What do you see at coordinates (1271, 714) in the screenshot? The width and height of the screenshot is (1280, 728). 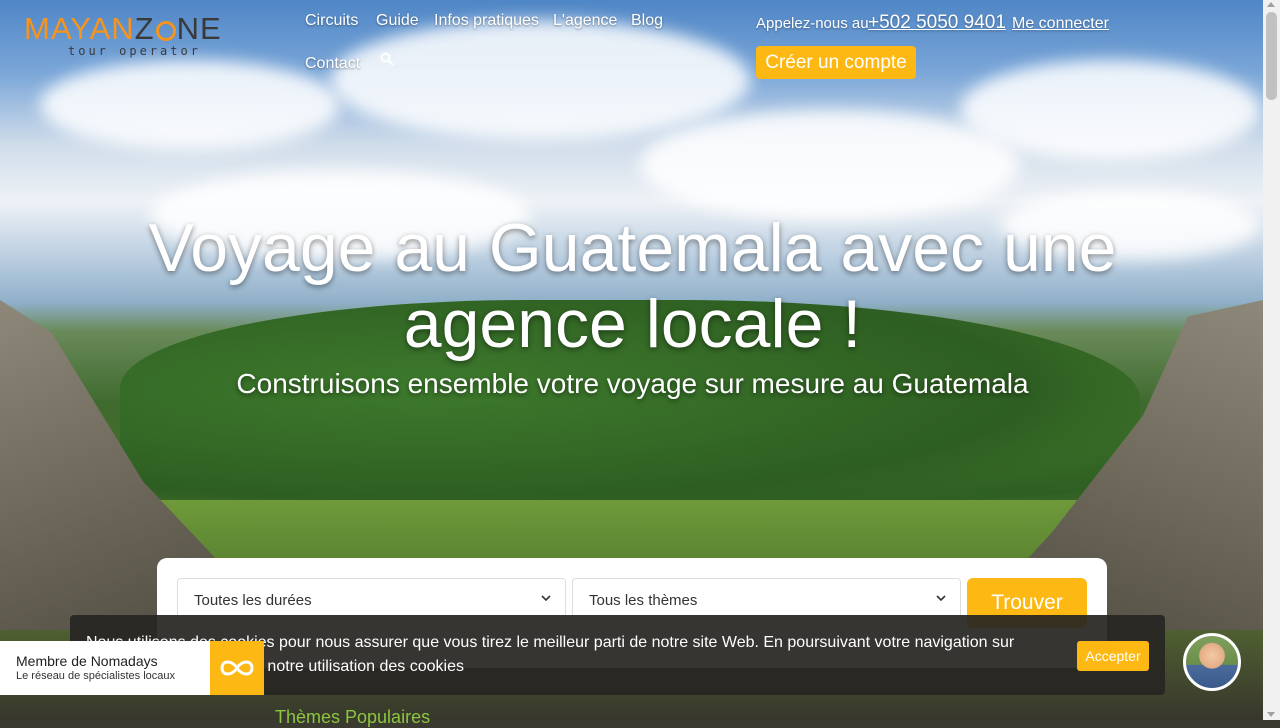 I see `scroll-down-arrow-icon` at bounding box center [1271, 714].